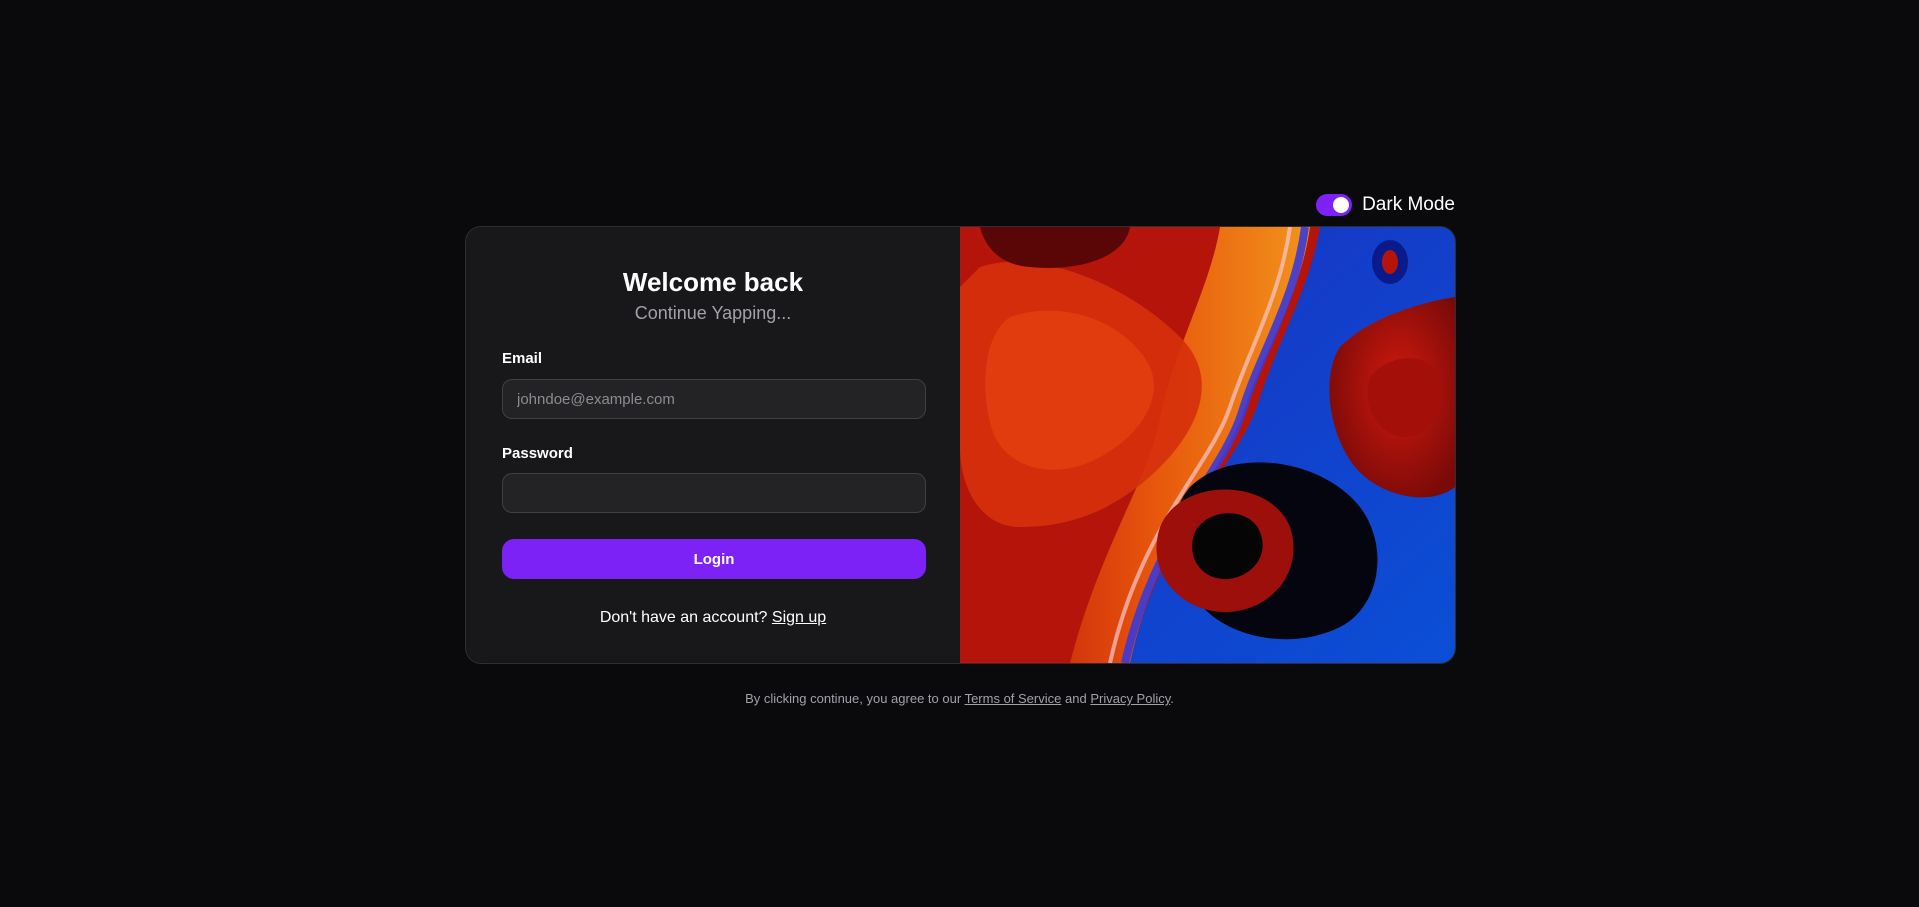 This screenshot has width=1919, height=907. Describe the element at coordinates (1076, 698) in the screenshot. I see `footer-conjunction: and` at that location.